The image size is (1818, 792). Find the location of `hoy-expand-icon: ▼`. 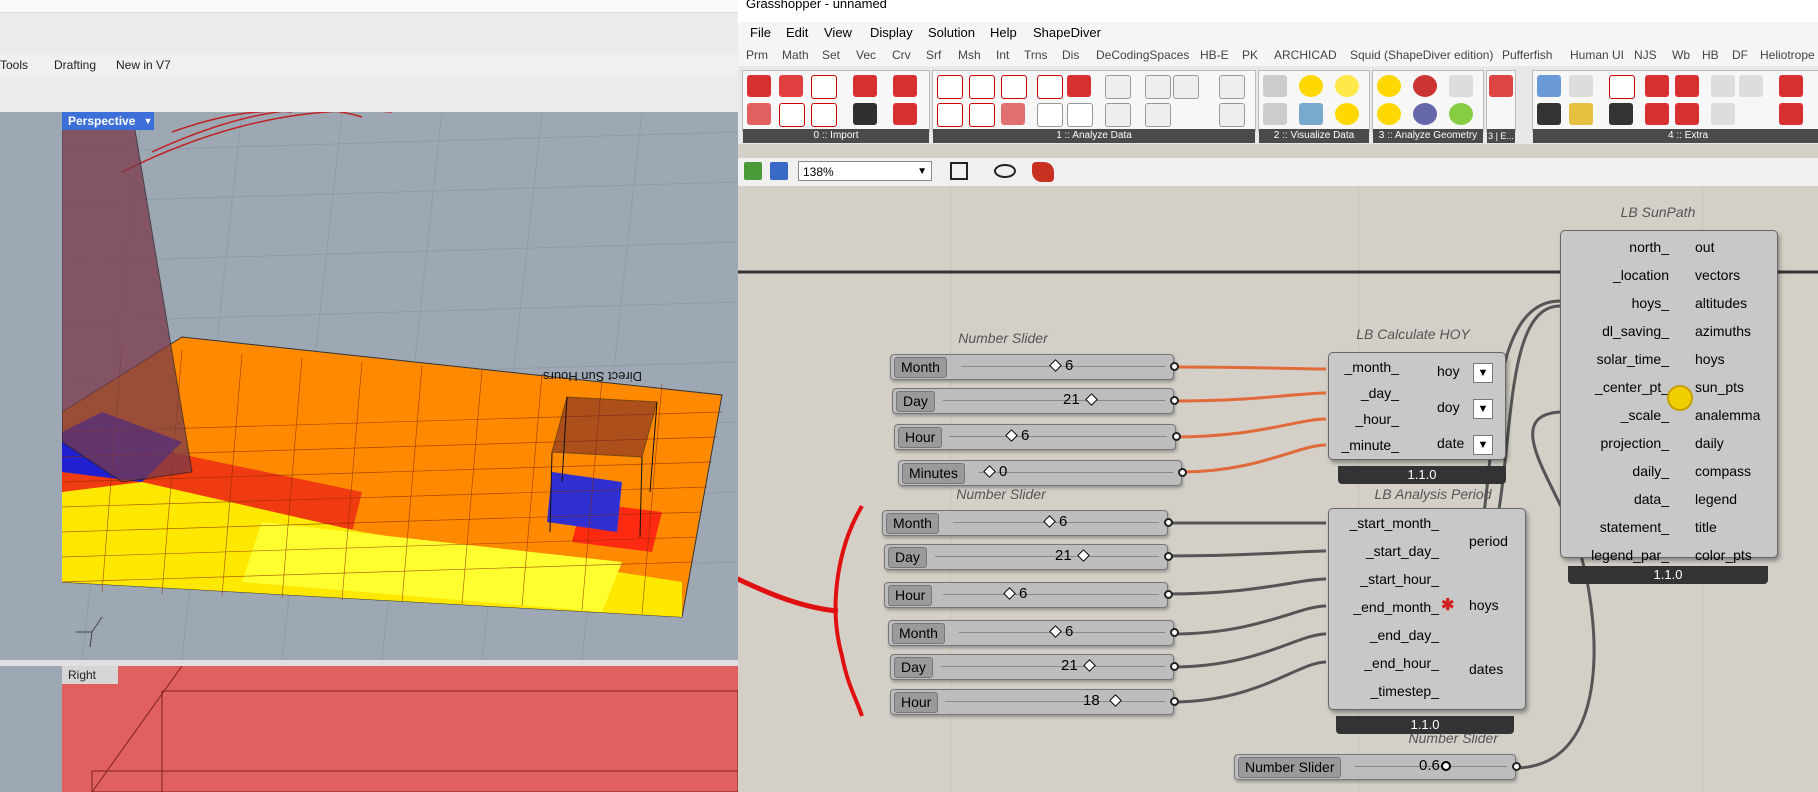

hoy-expand-icon: ▼ is located at coordinates (1483, 373).